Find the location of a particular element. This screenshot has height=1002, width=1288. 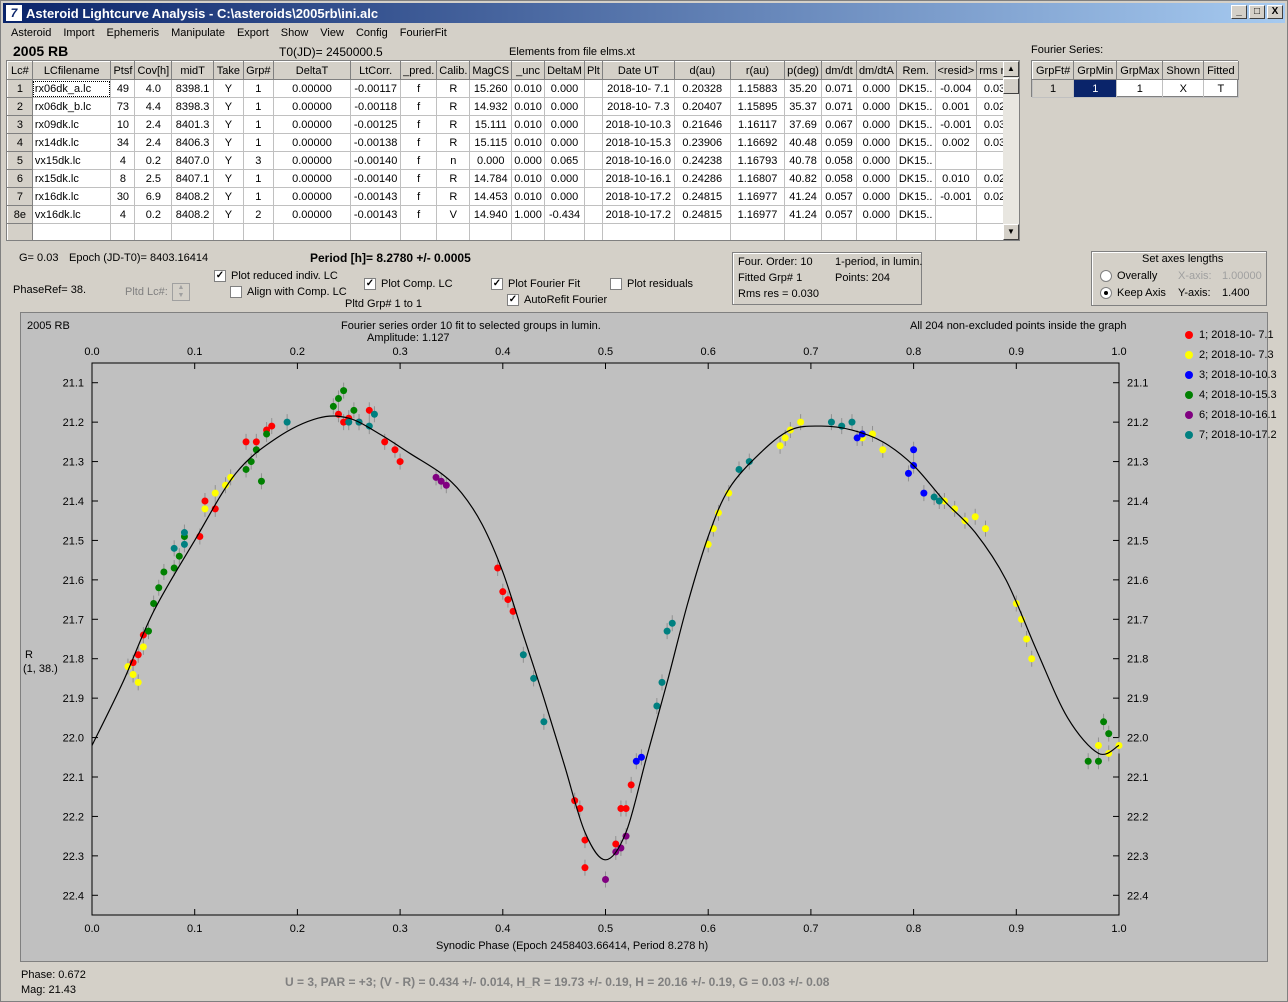

plot-residuals-checkbox: Plot residuals is located at coordinates (651, 284).